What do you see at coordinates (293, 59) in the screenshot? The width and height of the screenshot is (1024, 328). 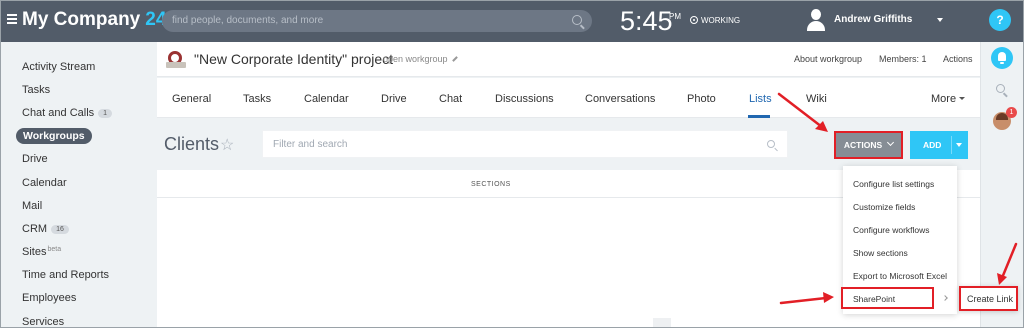 I see `project-title: "New Corporate Identity" project` at bounding box center [293, 59].